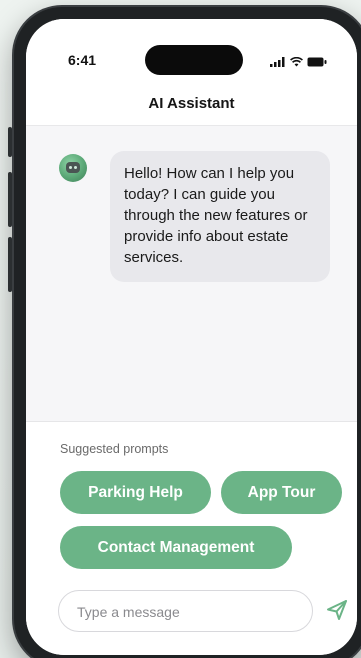  I want to click on dynamic-island, so click(194, 60).